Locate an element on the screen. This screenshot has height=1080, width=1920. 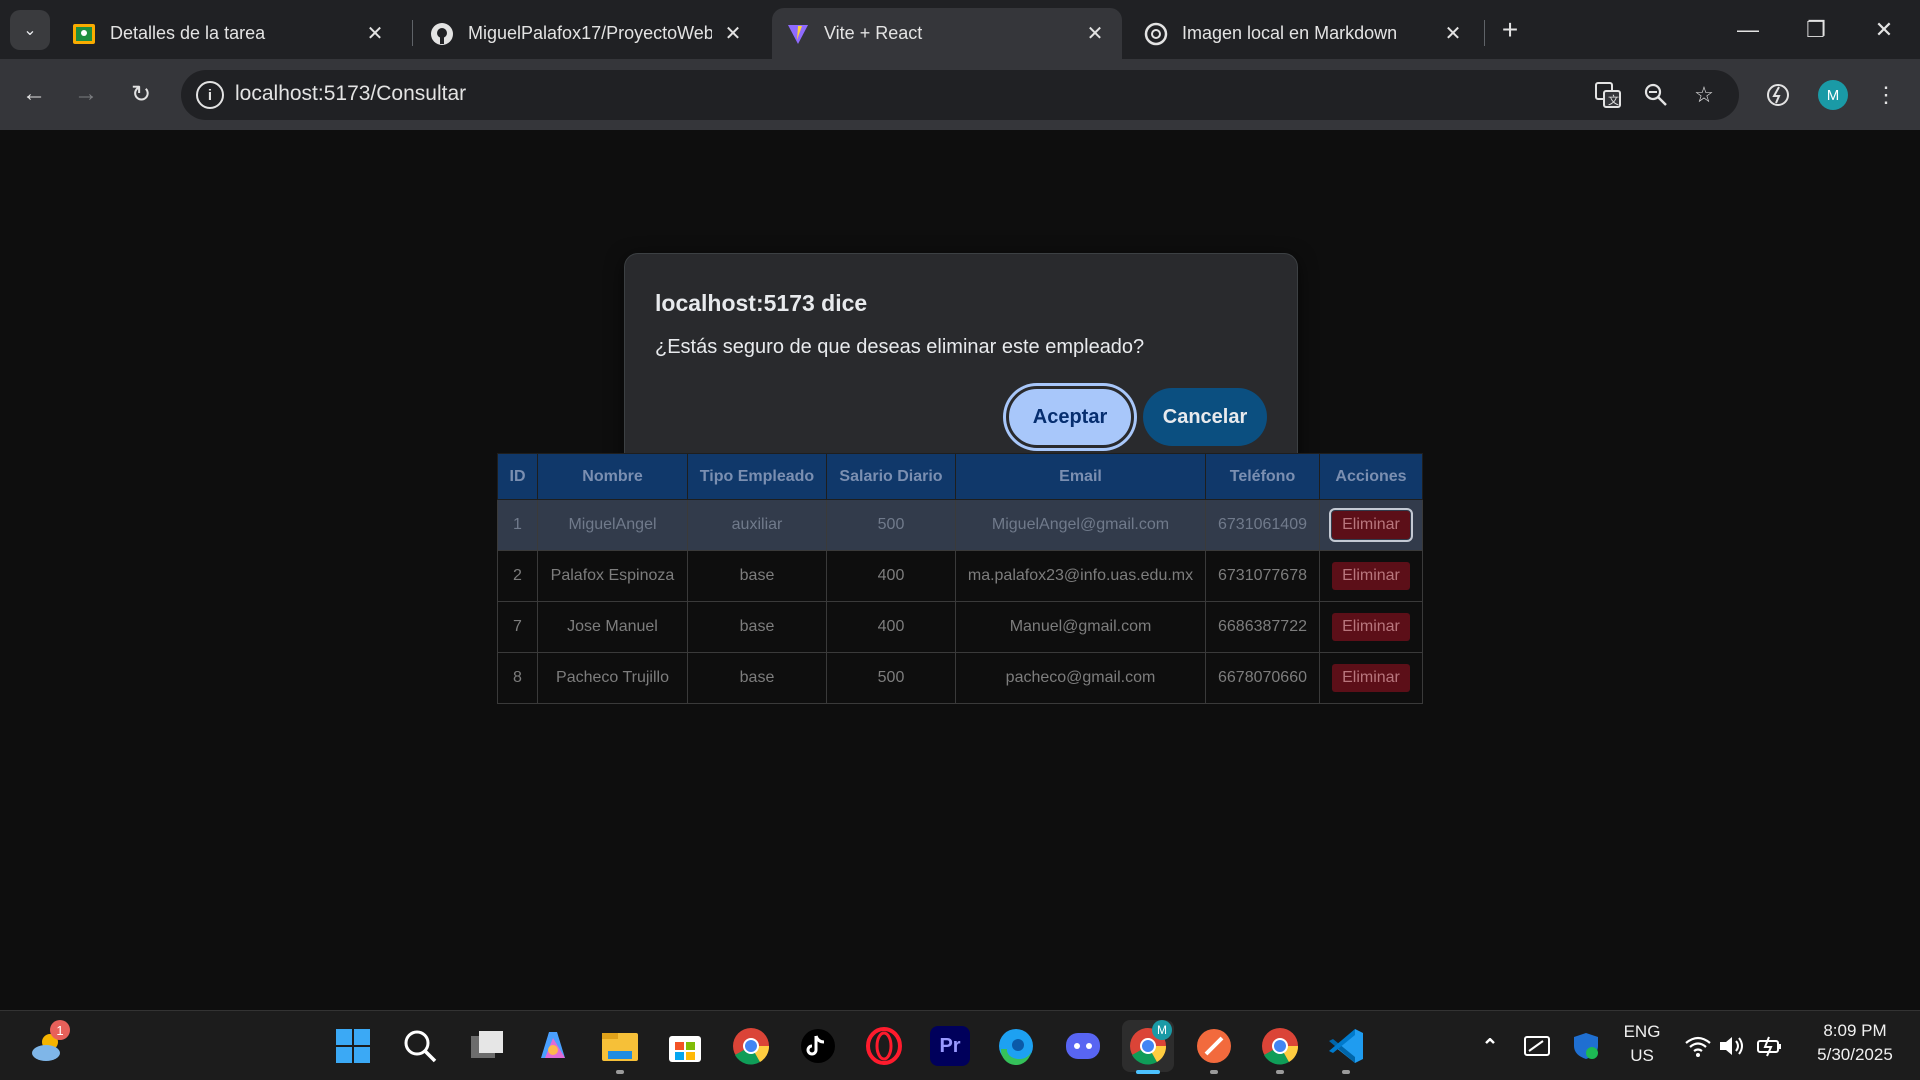
cancel-button: Cancelar is located at coordinates (1205, 417).